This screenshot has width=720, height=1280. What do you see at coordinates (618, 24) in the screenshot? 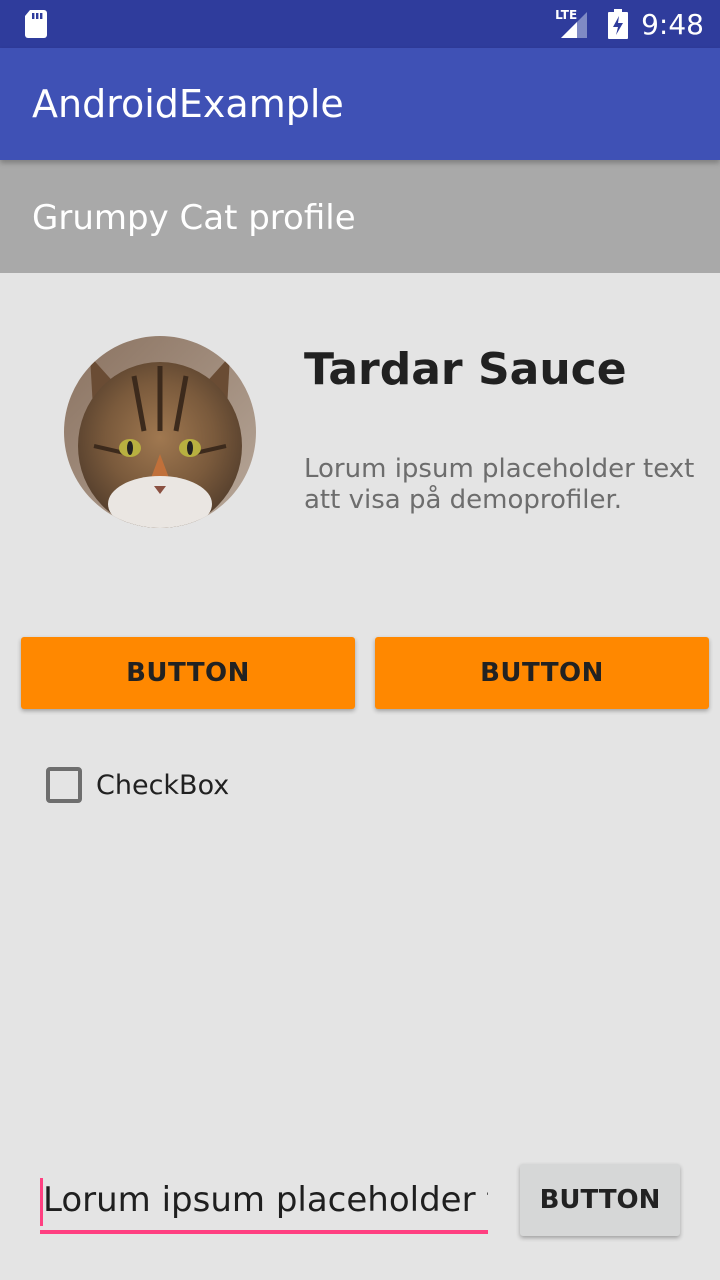
I see `battery-charging-icon` at bounding box center [618, 24].